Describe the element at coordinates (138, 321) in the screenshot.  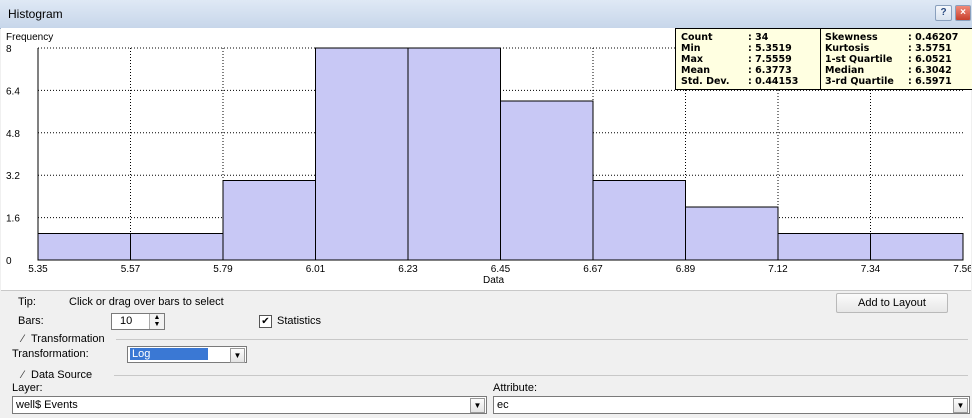
I see `bars-spinner: 10 ▲ ▼` at that location.